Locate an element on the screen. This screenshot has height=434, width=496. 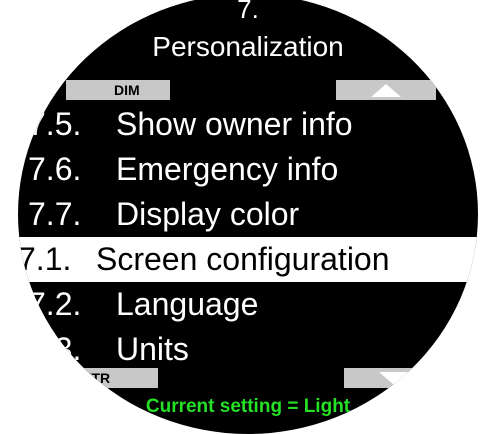
menu-title: Personalization is located at coordinates (248, 46).